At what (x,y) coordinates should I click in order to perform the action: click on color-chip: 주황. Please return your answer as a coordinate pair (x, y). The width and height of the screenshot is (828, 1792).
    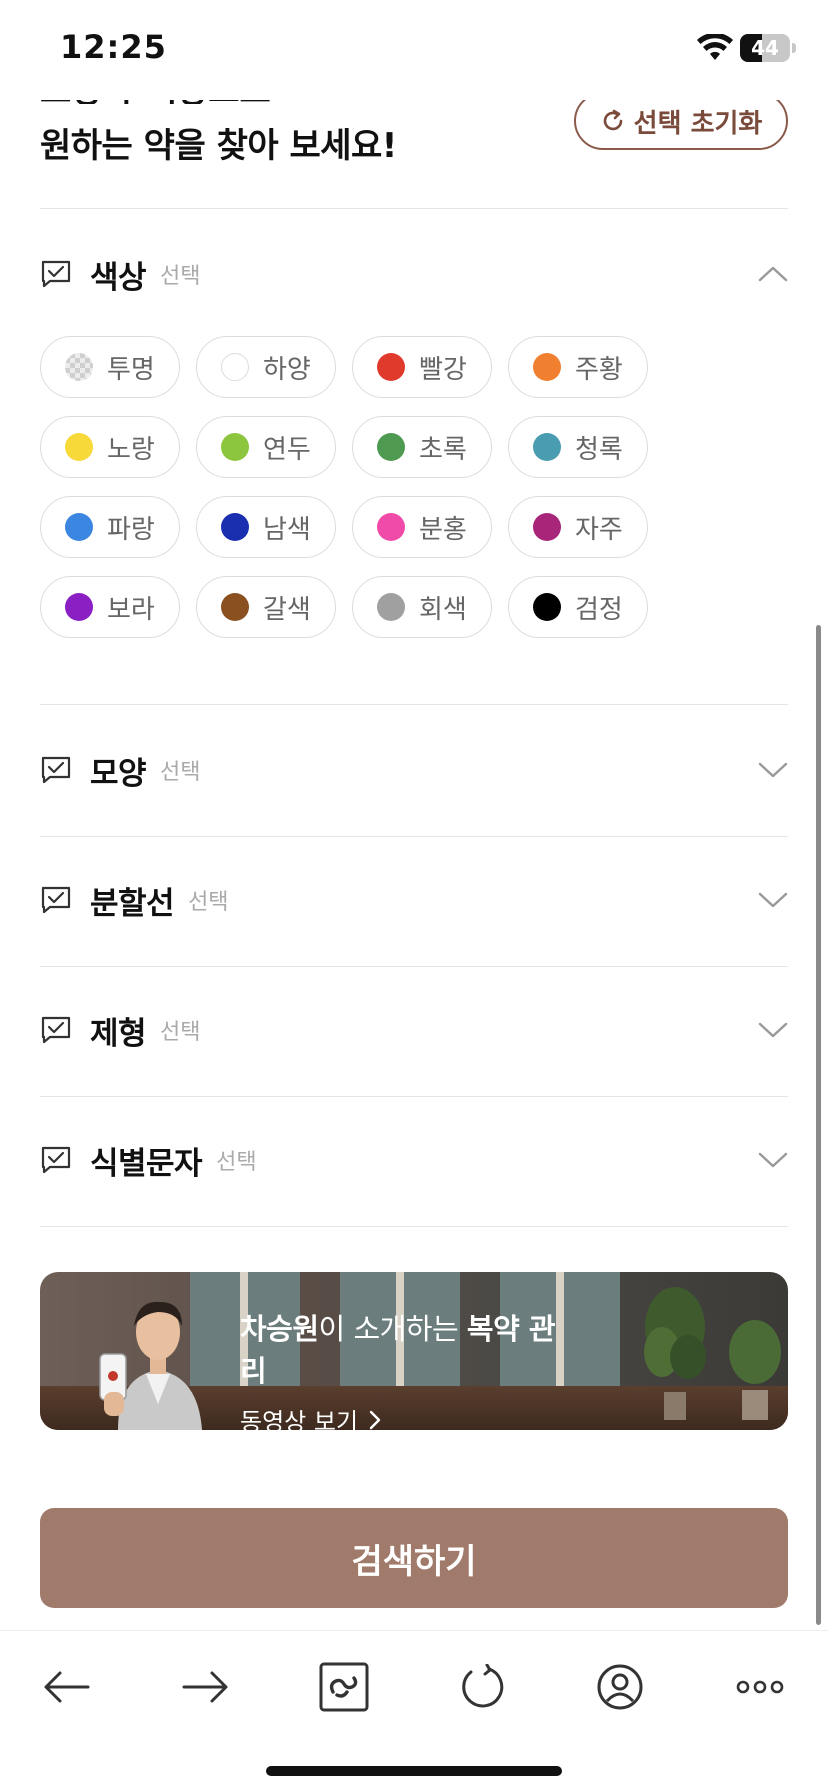
    Looking at the image, I should click on (578, 367).